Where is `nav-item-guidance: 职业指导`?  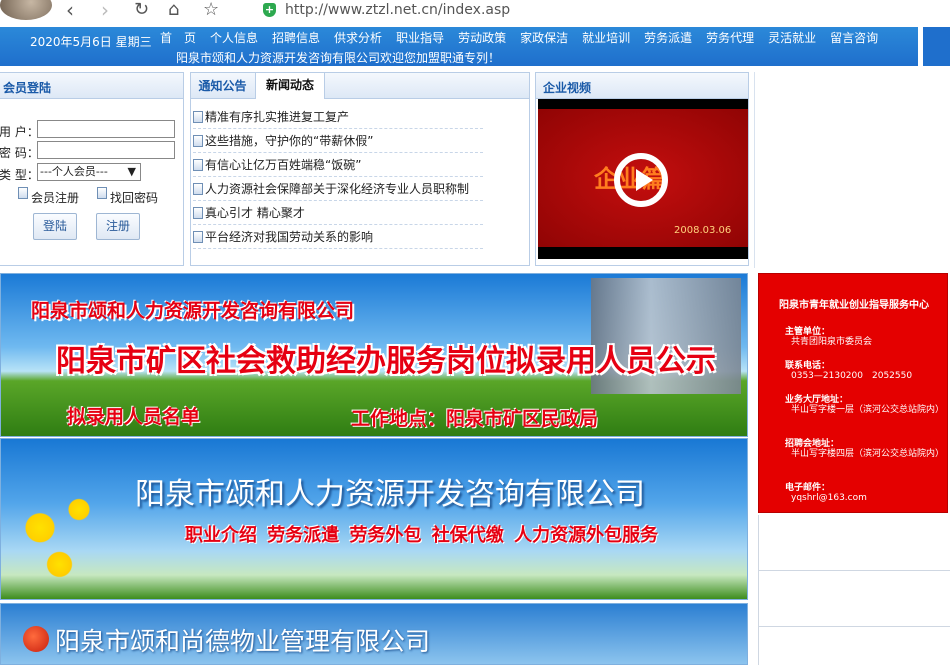
nav-item-guidance: 职业指导 is located at coordinates (420, 38).